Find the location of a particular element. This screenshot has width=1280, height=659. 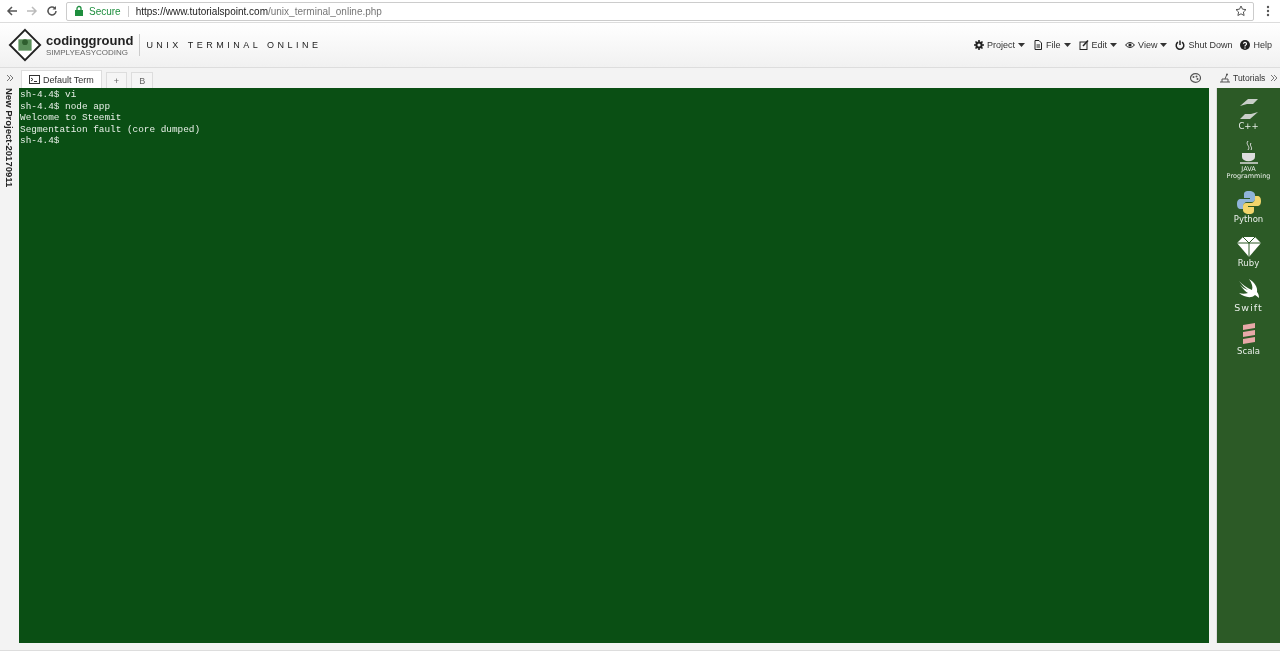

terminal-line: sh-4.4$ is located at coordinates (40, 141).